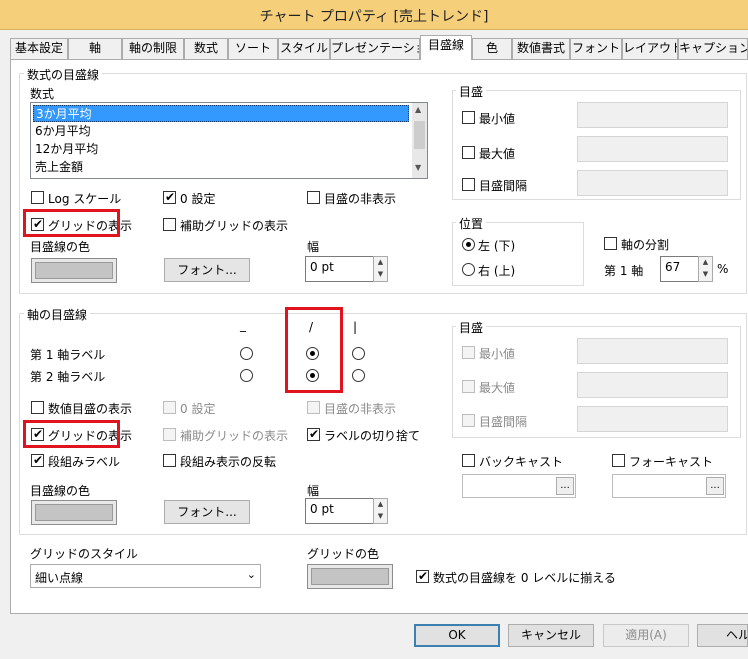 This screenshot has width=748, height=659. I want to click on scale-max-checkbox, so click(468, 152).